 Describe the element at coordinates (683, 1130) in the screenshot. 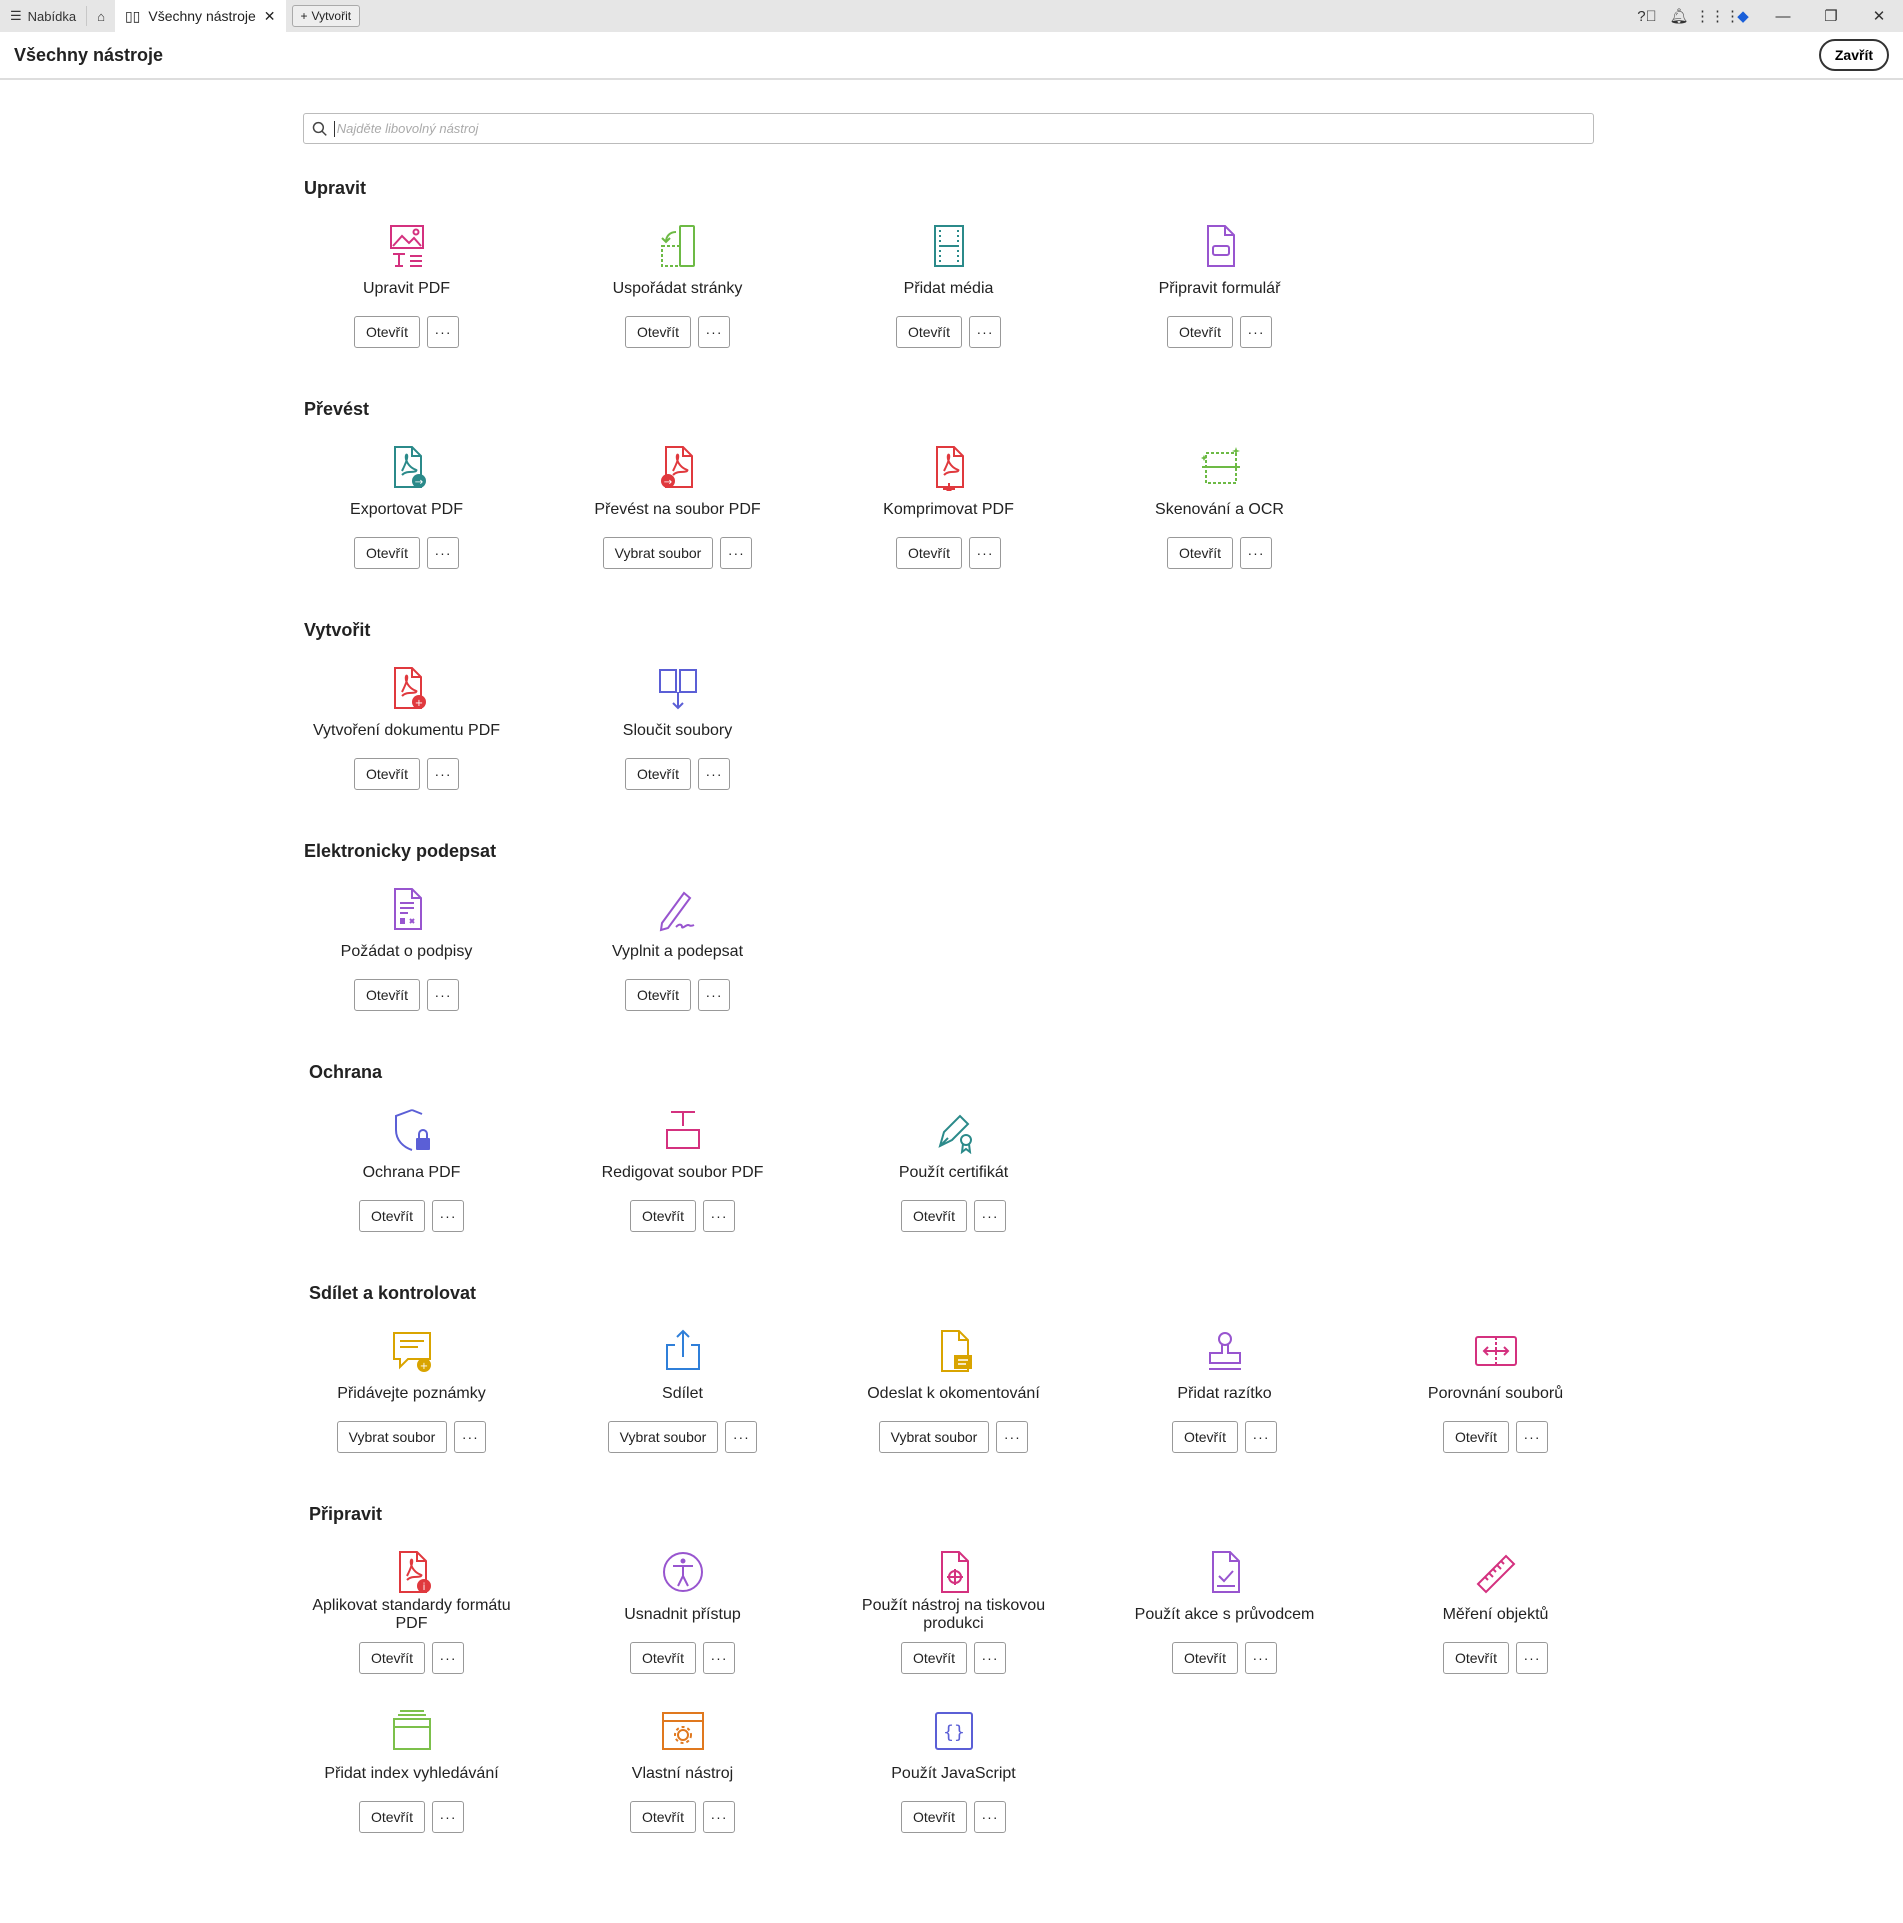

I see `redact-icon` at that location.